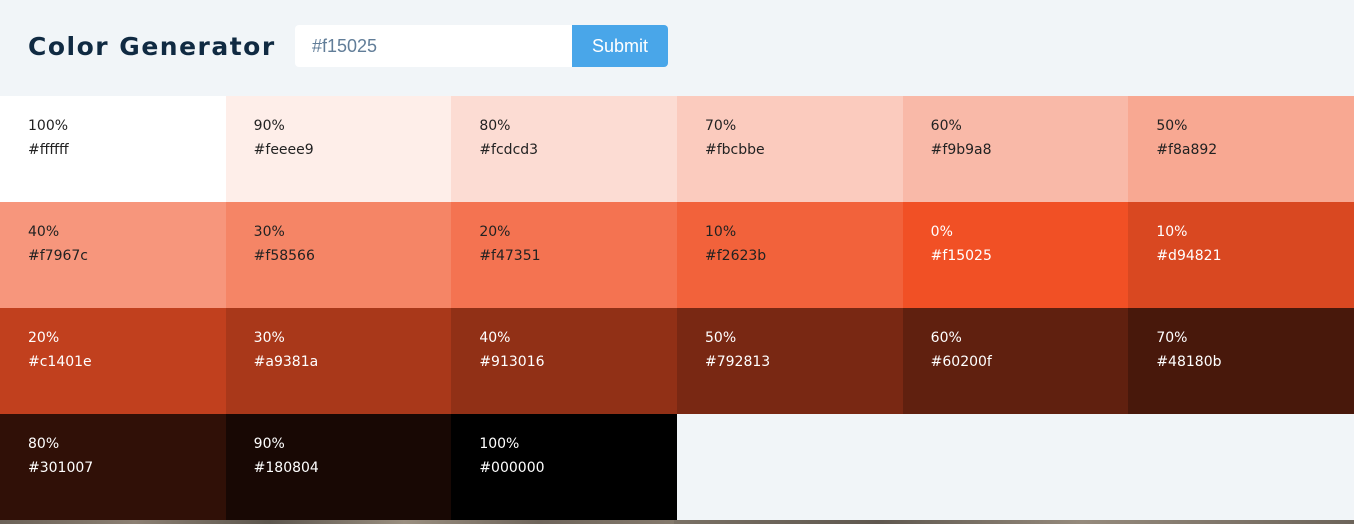 The image size is (1354, 524). Describe the element at coordinates (1015, 149) in the screenshot. I see `color-swatch: 60% #f9b9a8` at that location.